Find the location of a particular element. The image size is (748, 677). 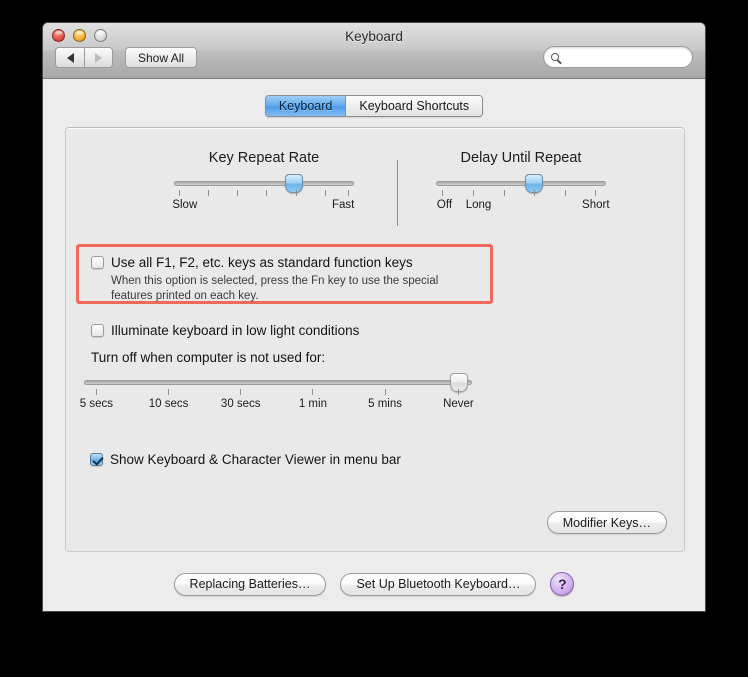

delay-until-repeat-labels: Off Long Short is located at coordinates (523, 207).